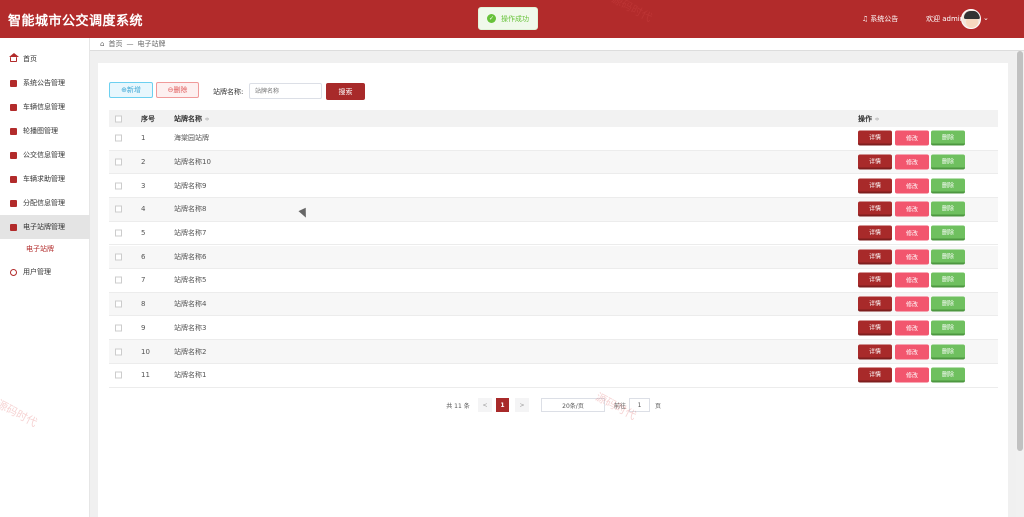  Describe the element at coordinates (13, 179) in the screenshot. I see `help-icon` at that location.